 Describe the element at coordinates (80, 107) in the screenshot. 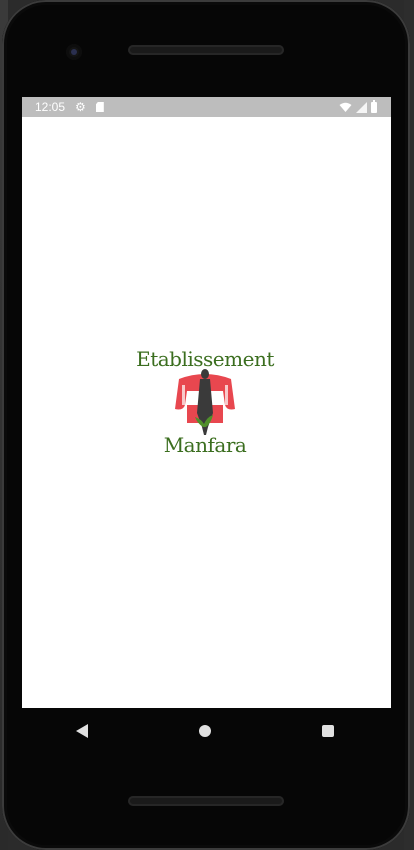

I see `gear-icon: ⚙` at that location.